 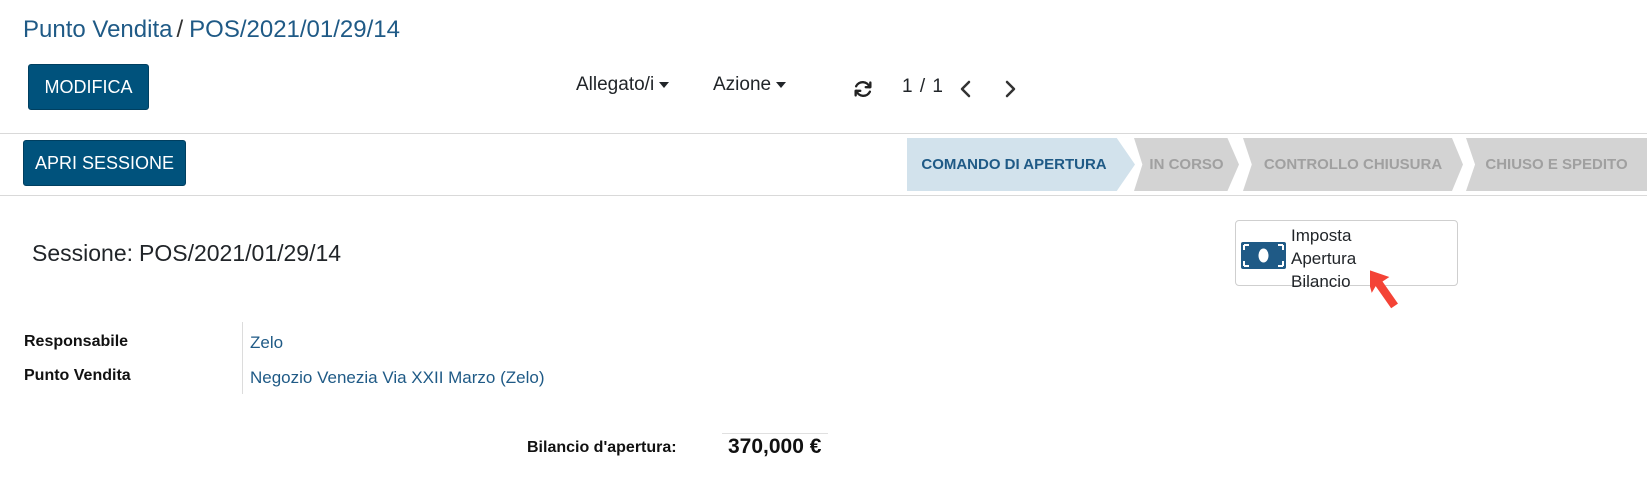 I want to click on stage-label: CHIUSO E SPEDITO, so click(x=1556, y=164).